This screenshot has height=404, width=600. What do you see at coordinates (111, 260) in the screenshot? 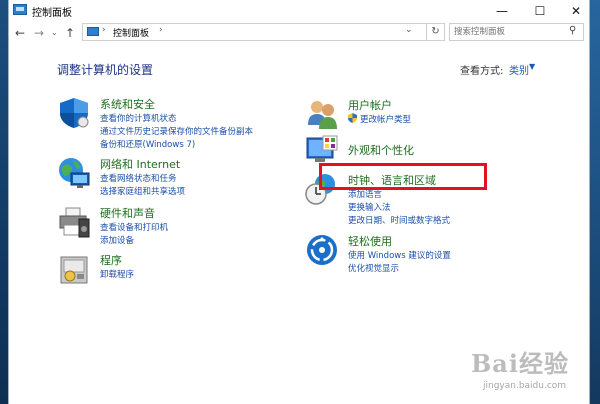
I see `category-title-programs: 程序` at bounding box center [111, 260].